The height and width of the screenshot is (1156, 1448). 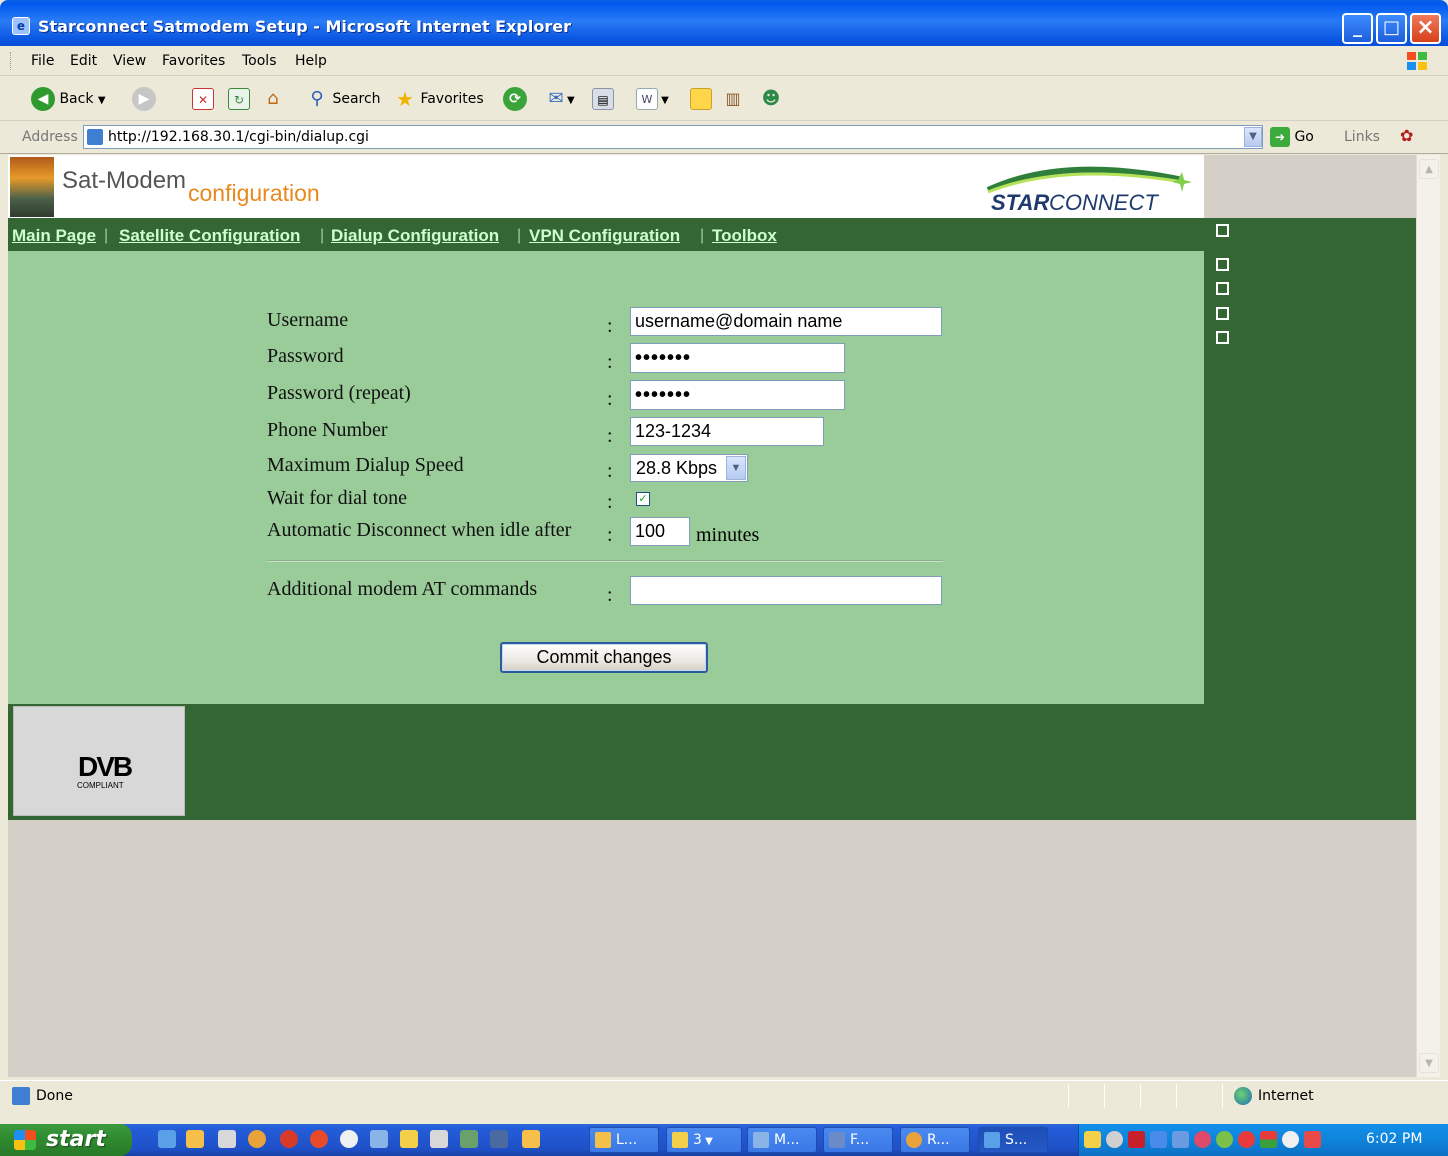 I want to click on commit-changes-button: Commit changes, so click(x=604, y=657).